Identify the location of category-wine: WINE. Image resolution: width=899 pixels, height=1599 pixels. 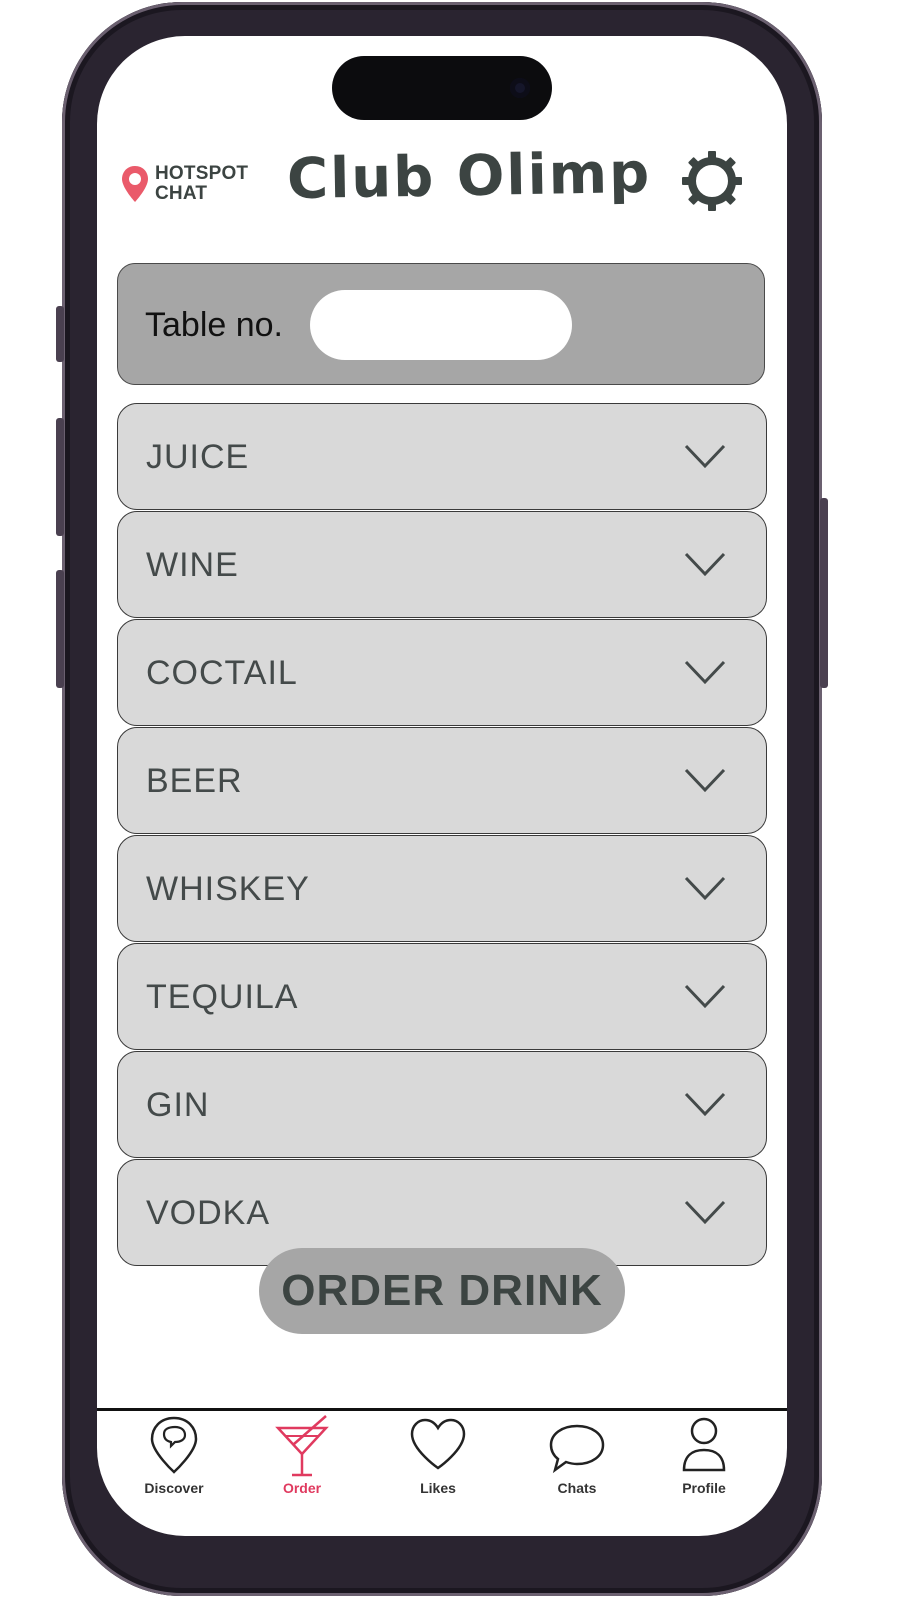
(442, 564).